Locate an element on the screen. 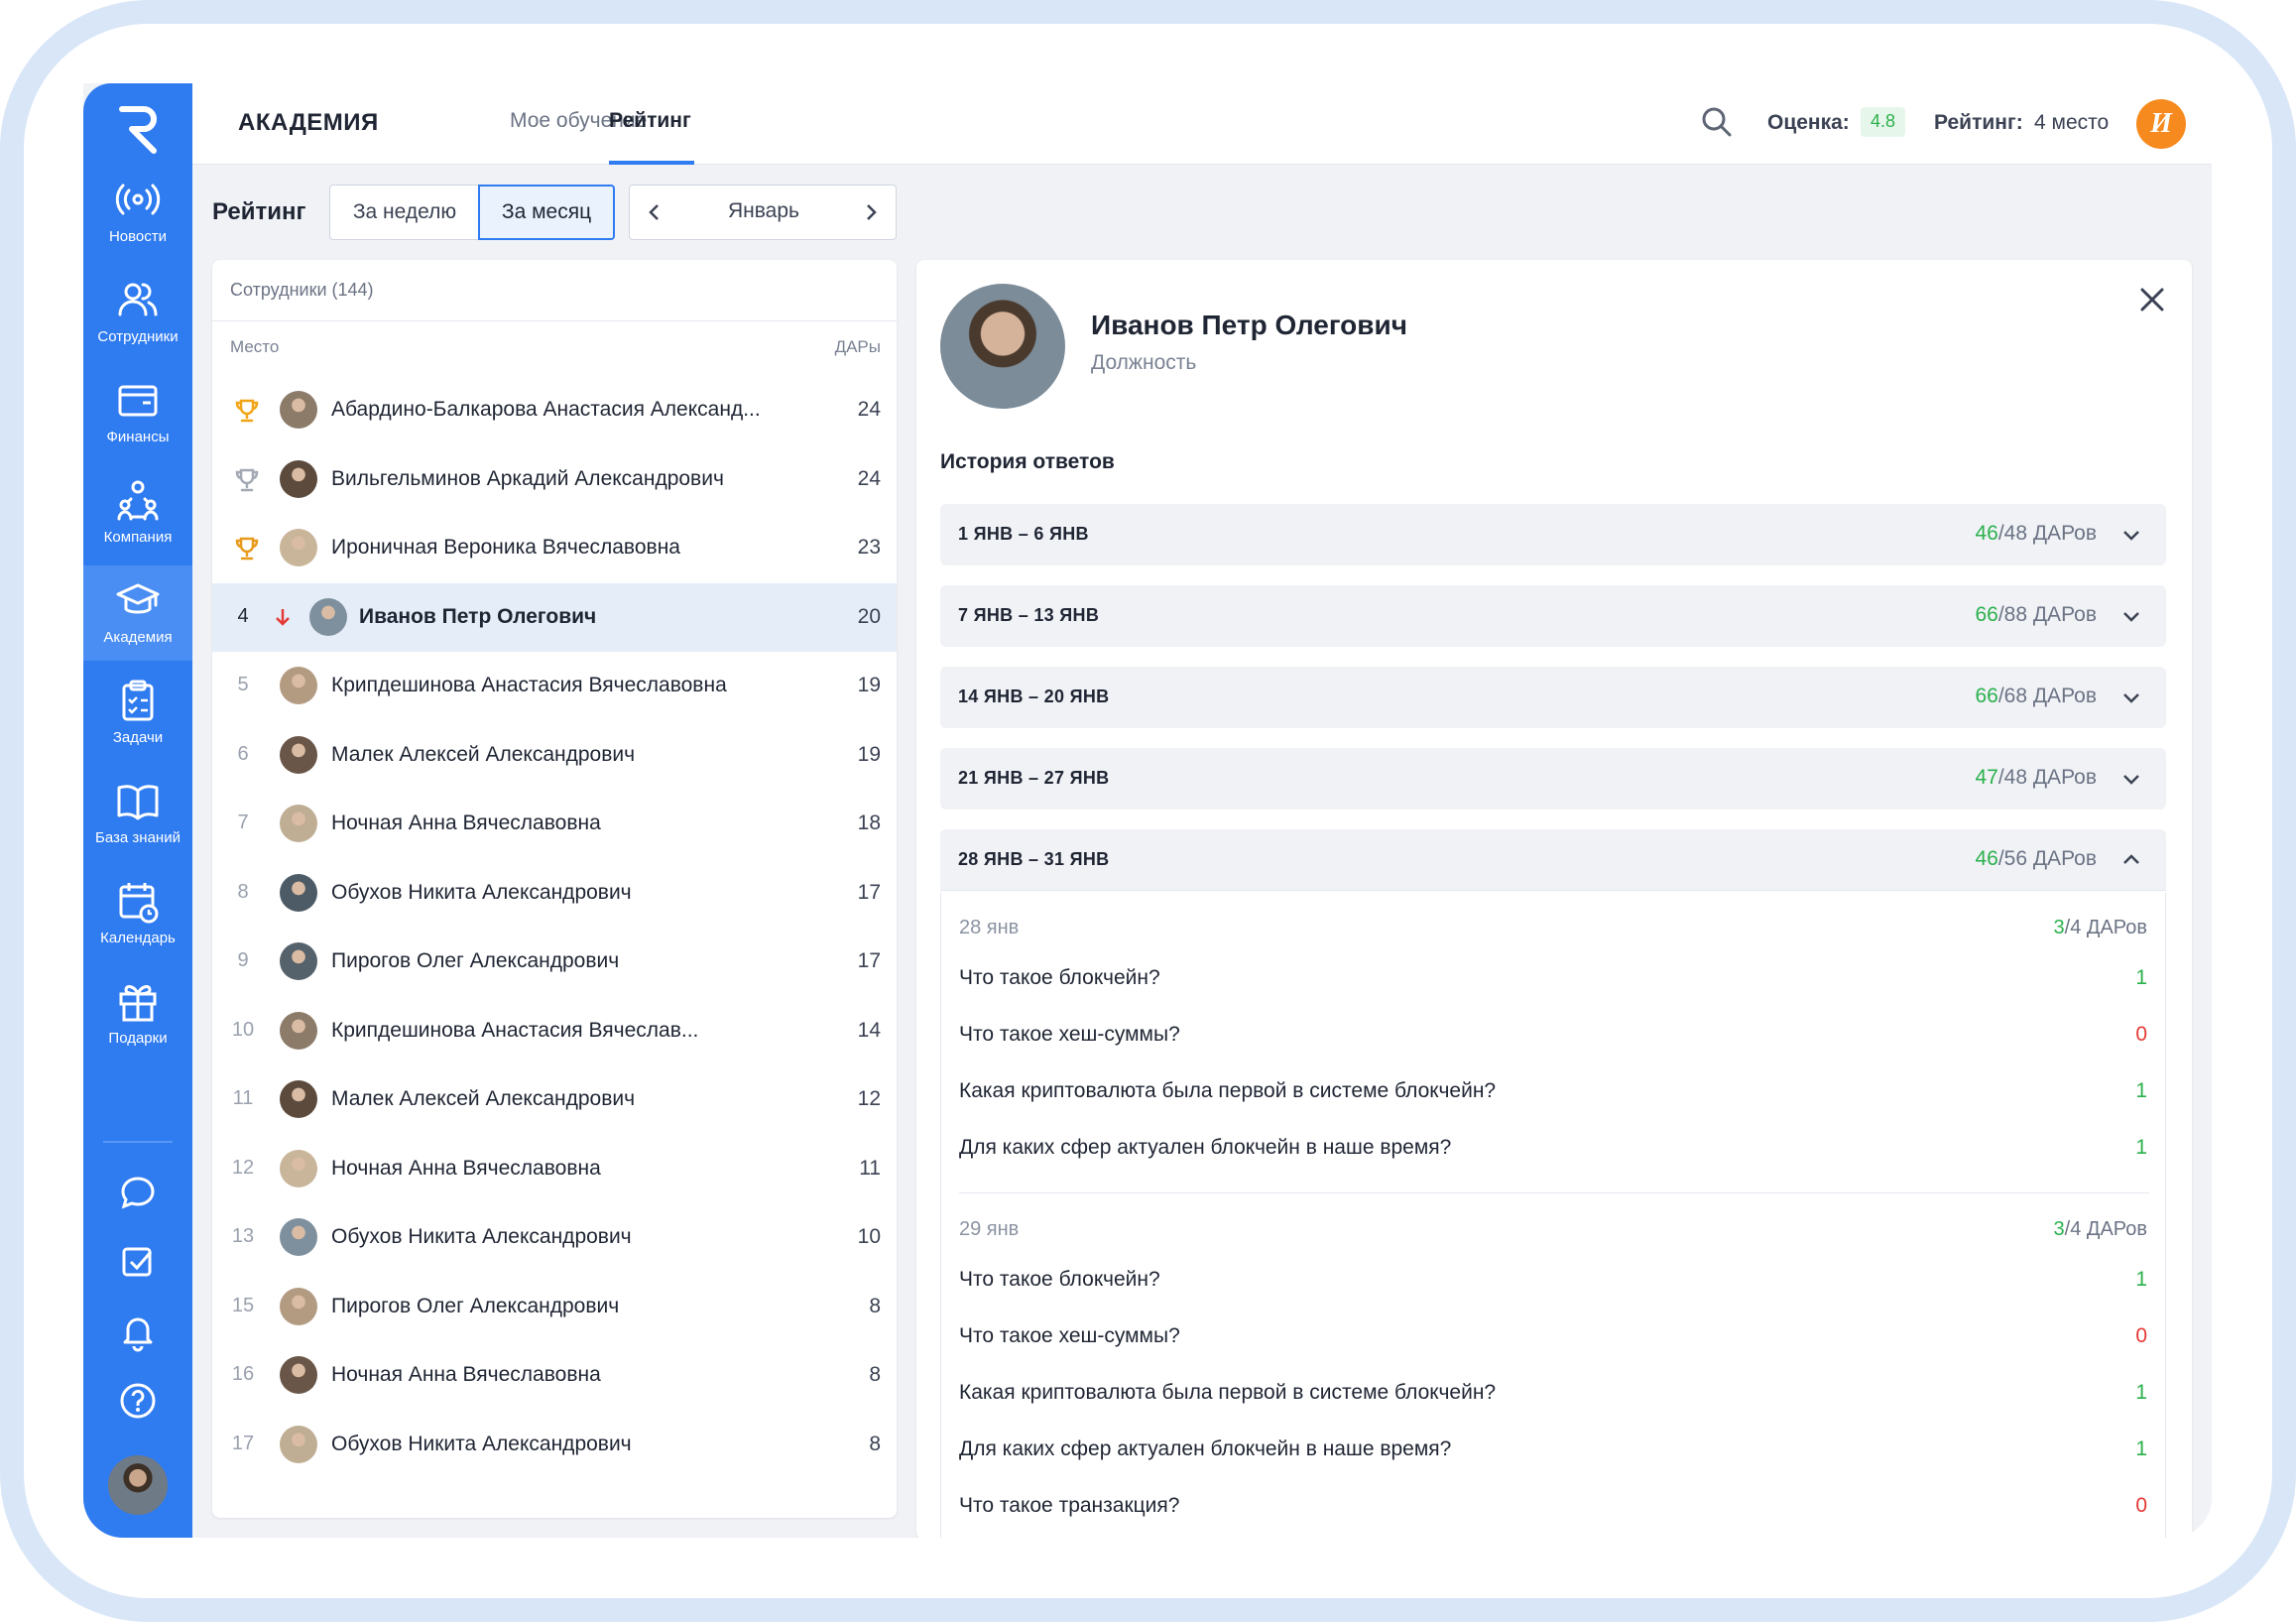 This screenshot has height=1622, width=2296. week-accordion: 28 ЯНВ – 31 ЯНВ 46/56 ДАРов is located at coordinates (1553, 860).